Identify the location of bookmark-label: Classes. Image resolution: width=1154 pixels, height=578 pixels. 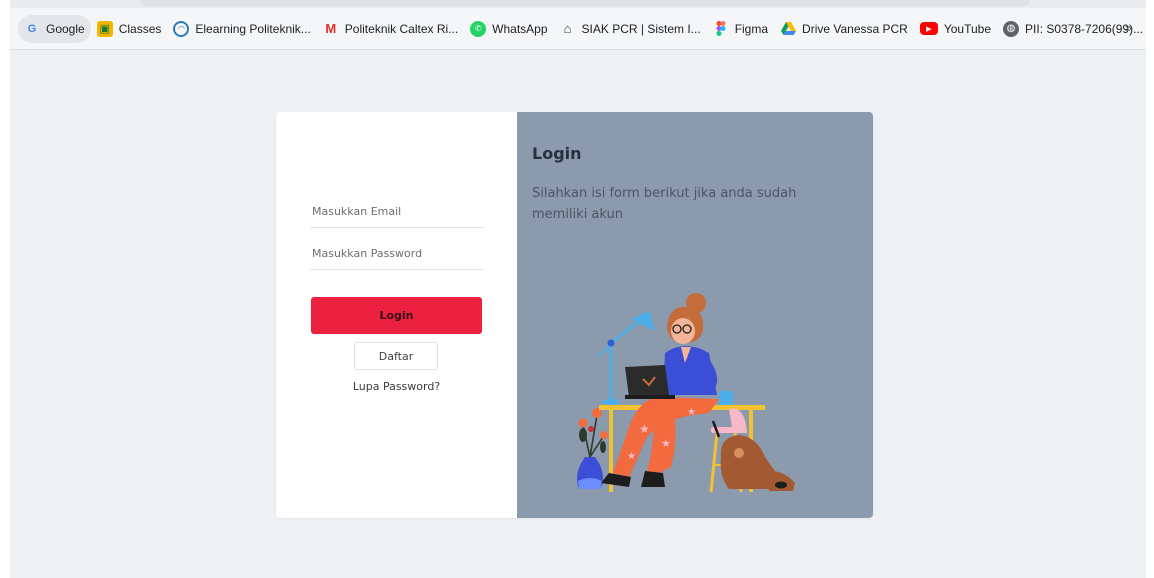
(140, 28).